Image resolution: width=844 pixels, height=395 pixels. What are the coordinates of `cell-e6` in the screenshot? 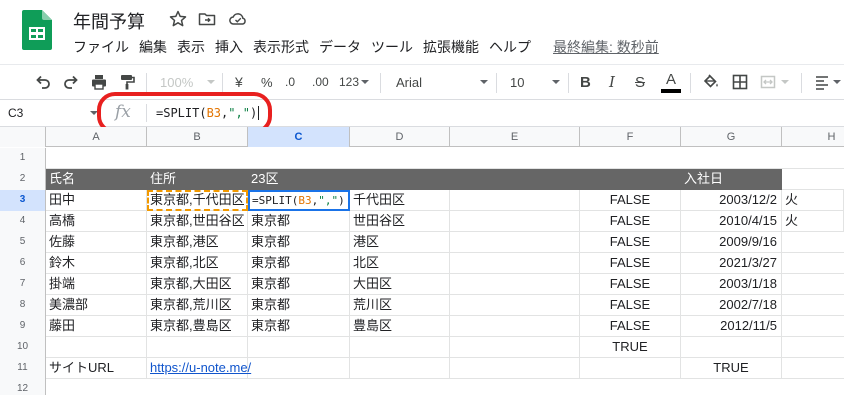 It's located at (515, 263).